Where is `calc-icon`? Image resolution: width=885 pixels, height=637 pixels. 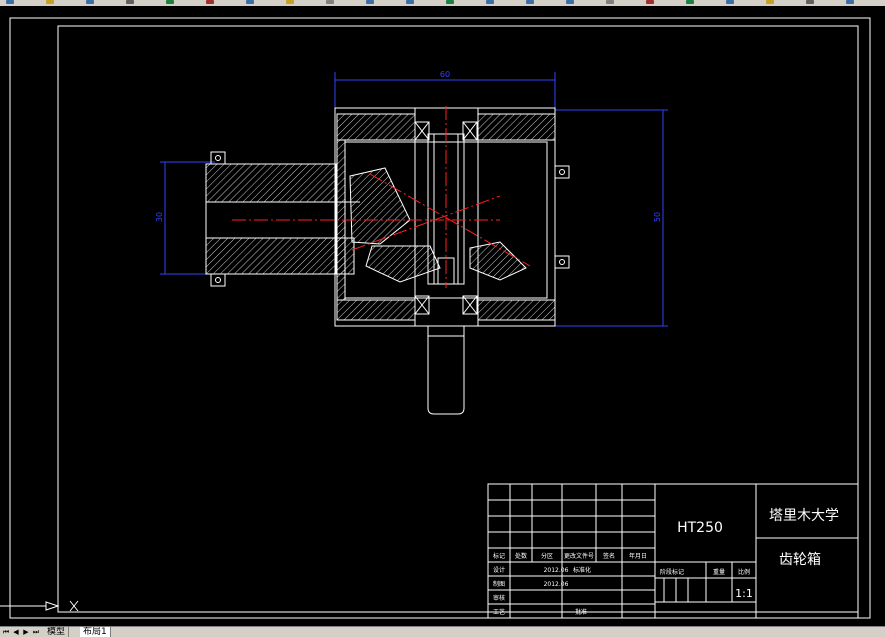 calc-icon is located at coordinates (810, 2).